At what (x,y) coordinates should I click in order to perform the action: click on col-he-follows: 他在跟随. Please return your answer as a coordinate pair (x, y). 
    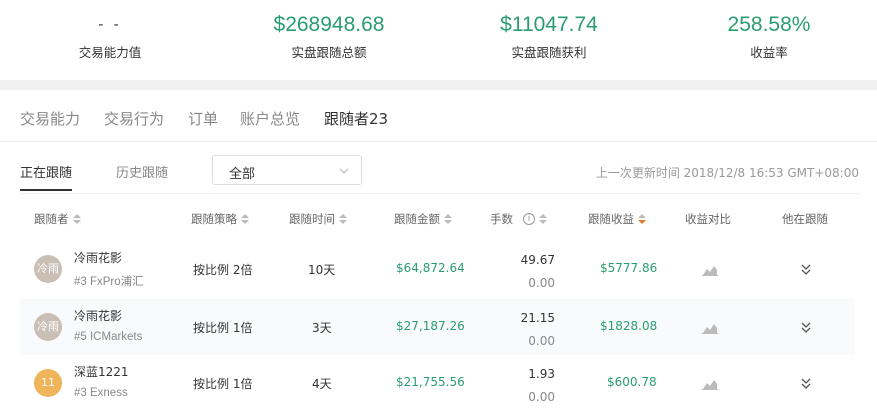
    Looking at the image, I should click on (805, 219).